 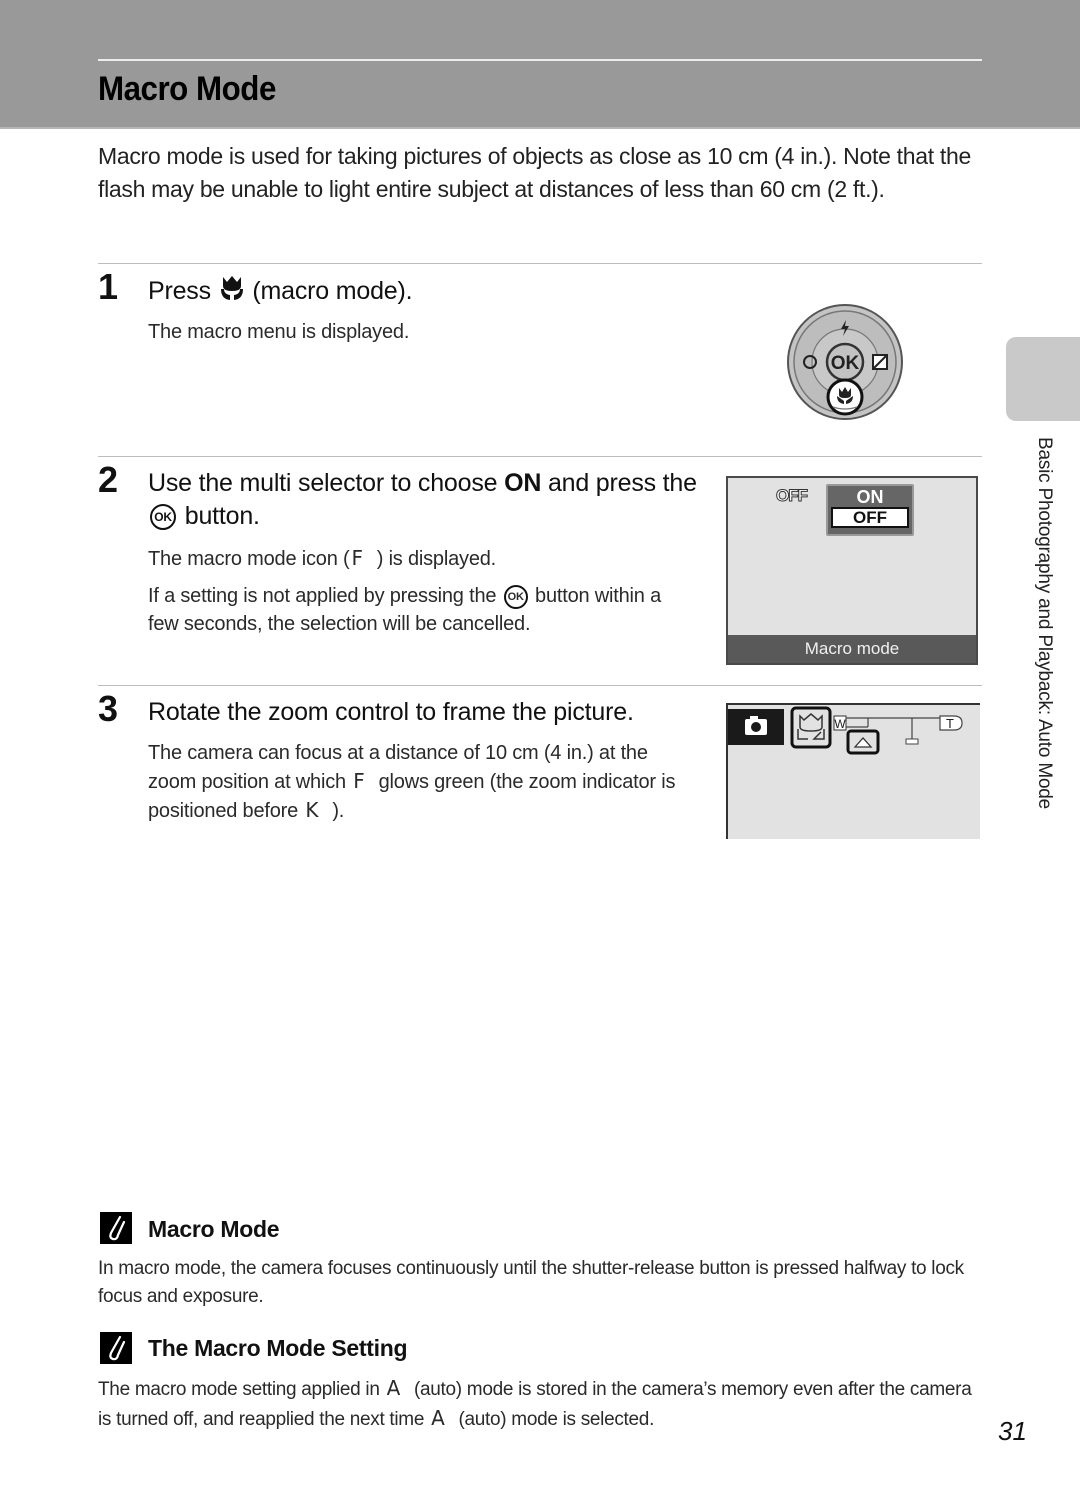 I want to click on screen-caption: Macro mode, so click(x=852, y=649).